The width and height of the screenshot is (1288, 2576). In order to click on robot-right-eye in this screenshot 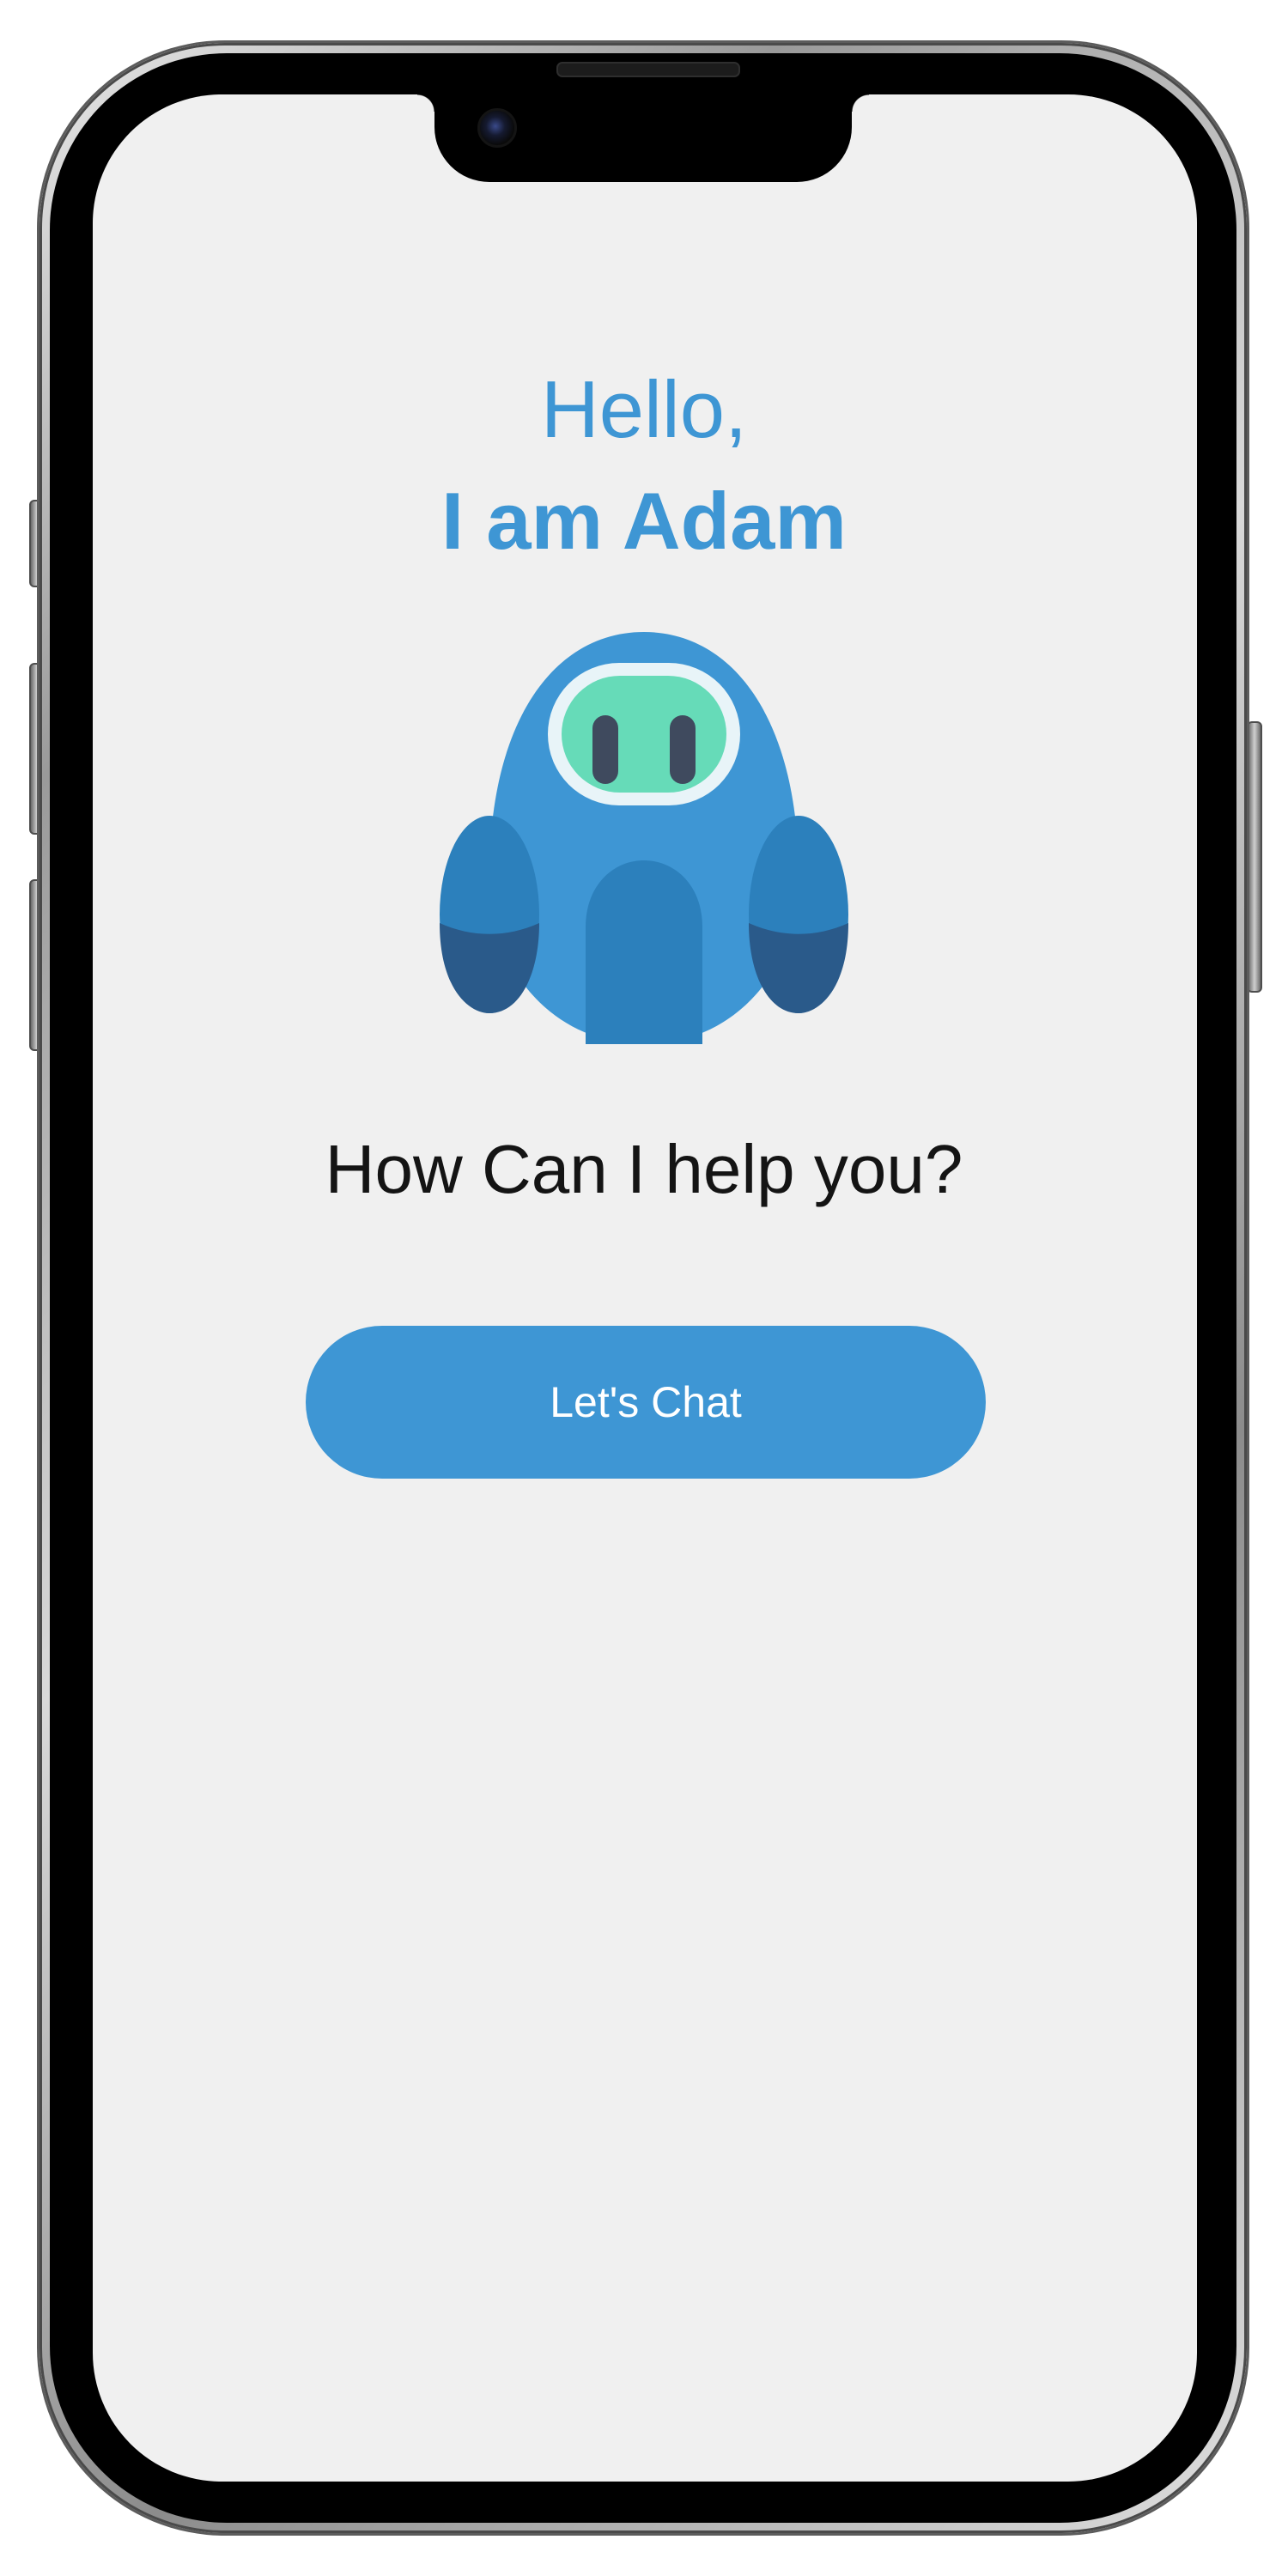, I will do `click(683, 749)`.